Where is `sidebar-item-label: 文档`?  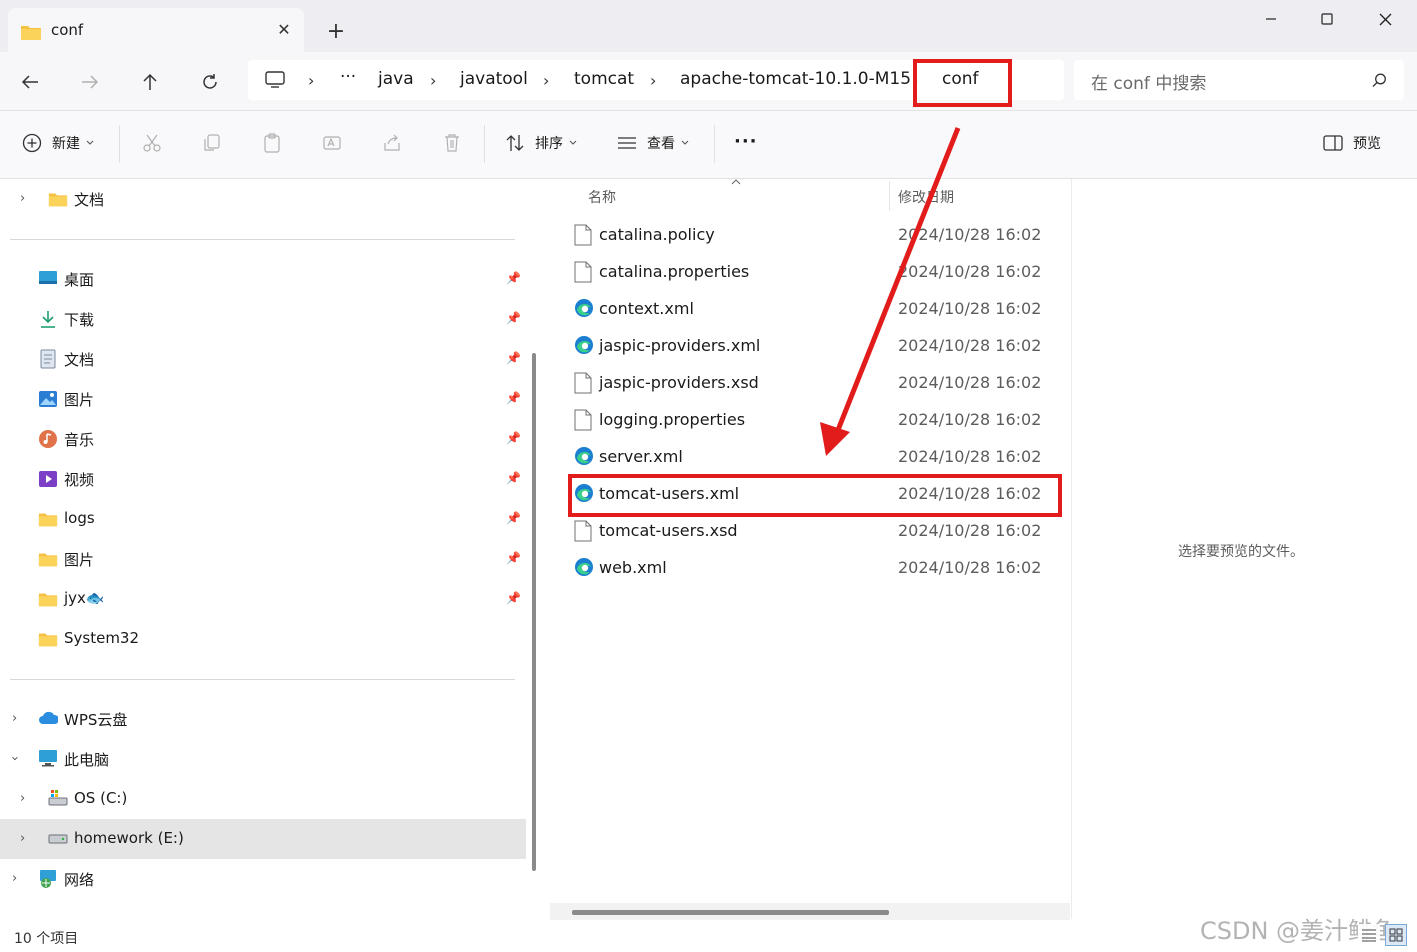
sidebar-item-label: 文档 is located at coordinates (89, 200).